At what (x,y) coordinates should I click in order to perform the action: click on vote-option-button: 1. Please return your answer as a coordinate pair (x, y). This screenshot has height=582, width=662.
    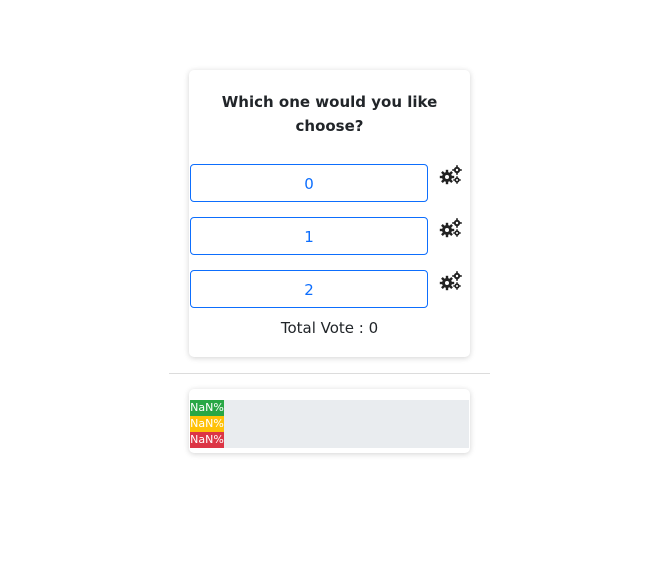
    Looking at the image, I should click on (309, 236).